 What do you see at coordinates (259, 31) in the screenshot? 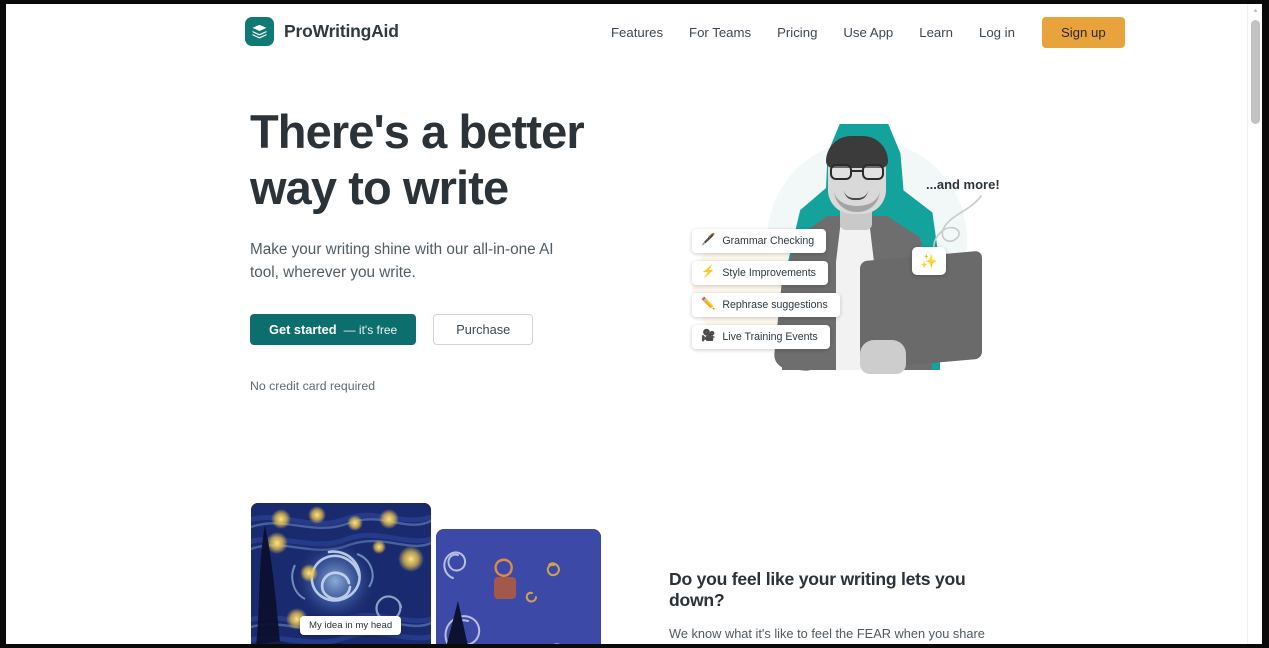
I see `book-pages-icon` at bounding box center [259, 31].